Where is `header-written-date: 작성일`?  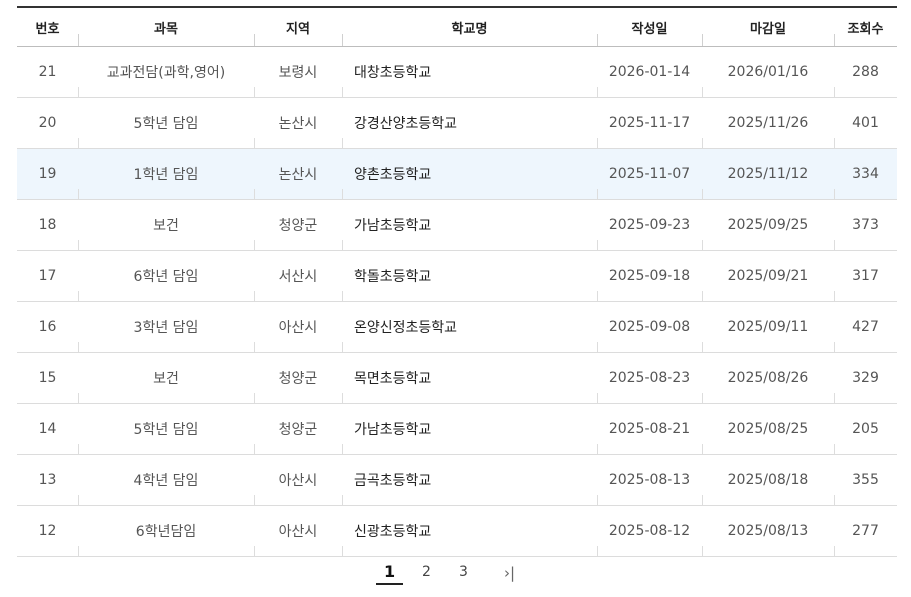
header-written-date: 작성일 is located at coordinates (649, 27).